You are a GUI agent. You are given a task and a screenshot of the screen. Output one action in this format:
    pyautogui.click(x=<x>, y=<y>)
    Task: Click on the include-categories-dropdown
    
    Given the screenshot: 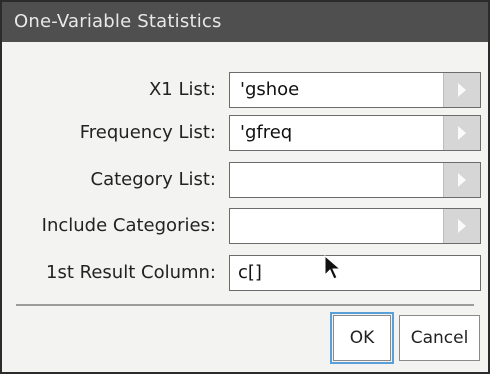 What is the action you would take?
    pyautogui.click(x=355, y=226)
    